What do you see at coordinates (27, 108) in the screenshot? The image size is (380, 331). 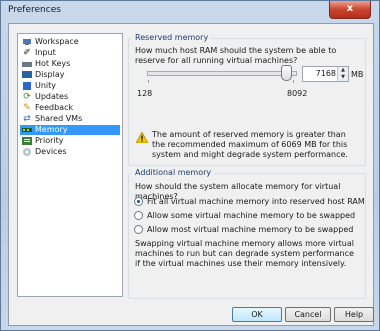 I see `feedback-icon: ✎` at bounding box center [27, 108].